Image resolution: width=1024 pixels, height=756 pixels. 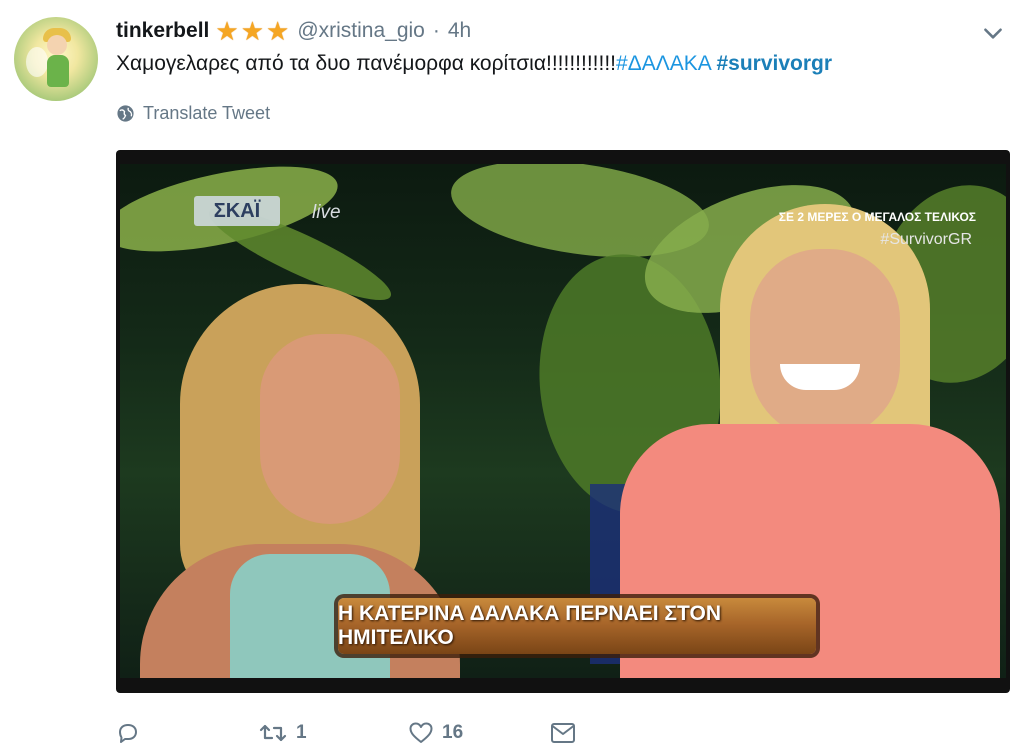 I want to click on envelope-icon, so click(x=563, y=733).